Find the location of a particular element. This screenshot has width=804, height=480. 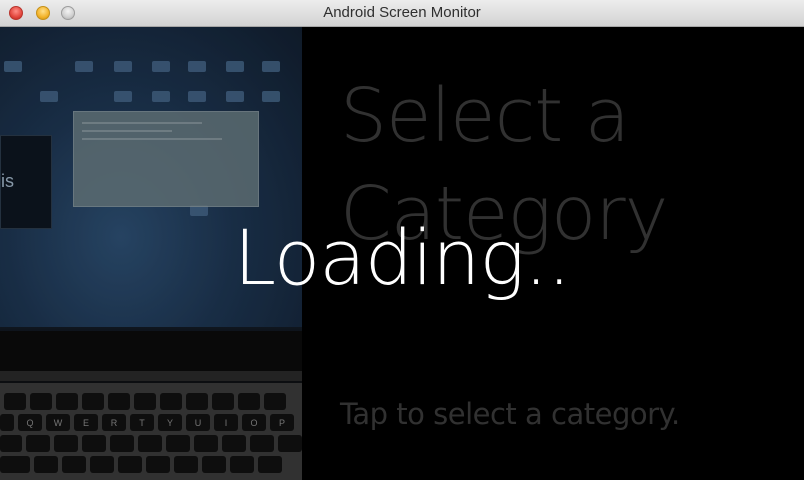

title-bar: Android Screen Monitor is located at coordinates (402, 13).